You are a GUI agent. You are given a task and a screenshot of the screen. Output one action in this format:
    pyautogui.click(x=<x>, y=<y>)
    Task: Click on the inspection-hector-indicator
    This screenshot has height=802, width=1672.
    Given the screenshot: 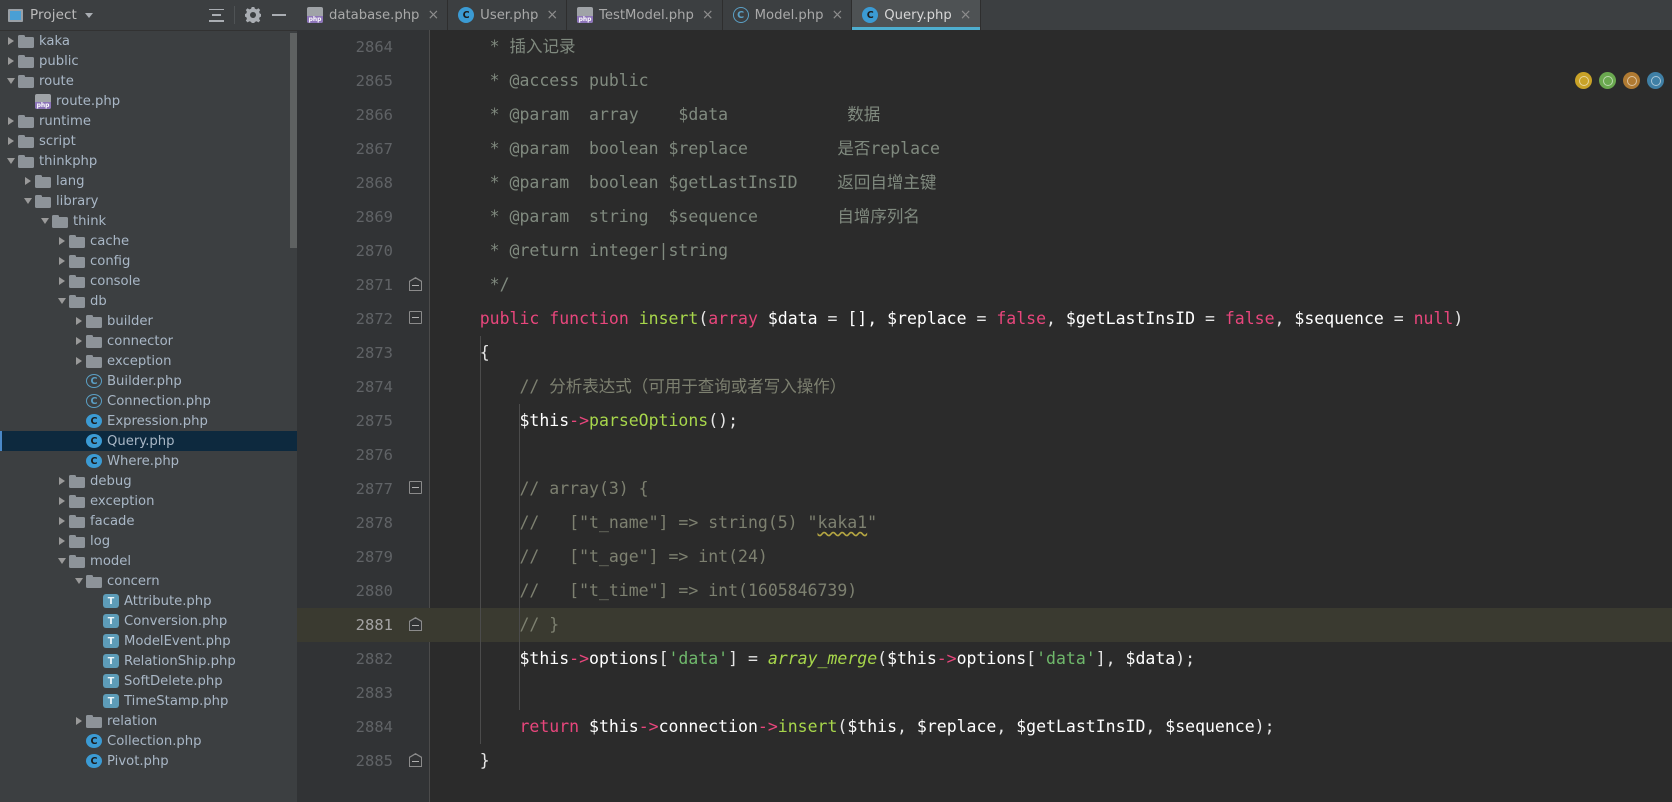 What is the action you would take?
    pyautogui.click(x=1631, y=80)
    